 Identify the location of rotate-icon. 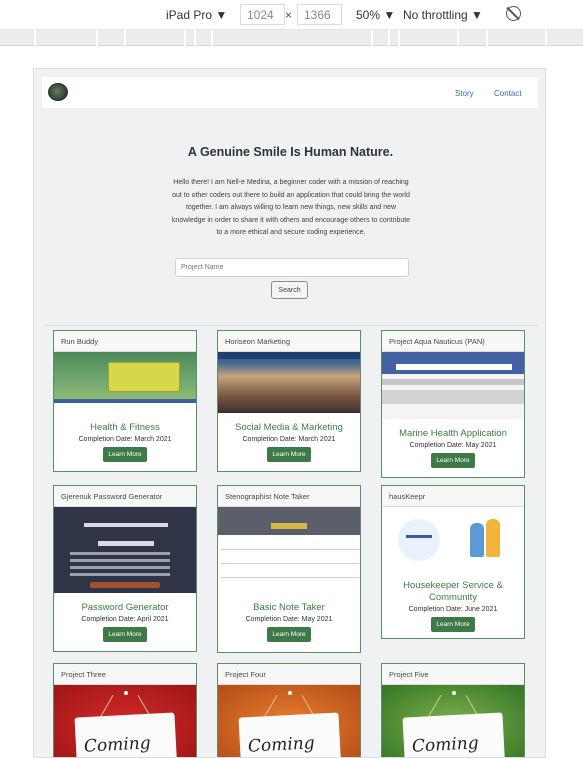
(513, 13).